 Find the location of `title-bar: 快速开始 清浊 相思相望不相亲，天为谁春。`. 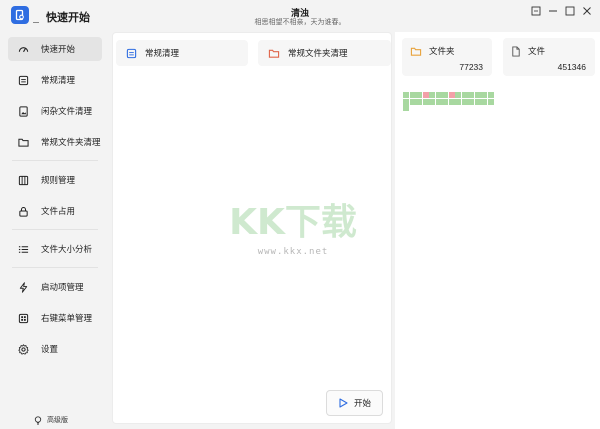

title-bar: 快速开始 清浊 相思相望不相亲，天为谁春。 is located at coordinates (300, 16).